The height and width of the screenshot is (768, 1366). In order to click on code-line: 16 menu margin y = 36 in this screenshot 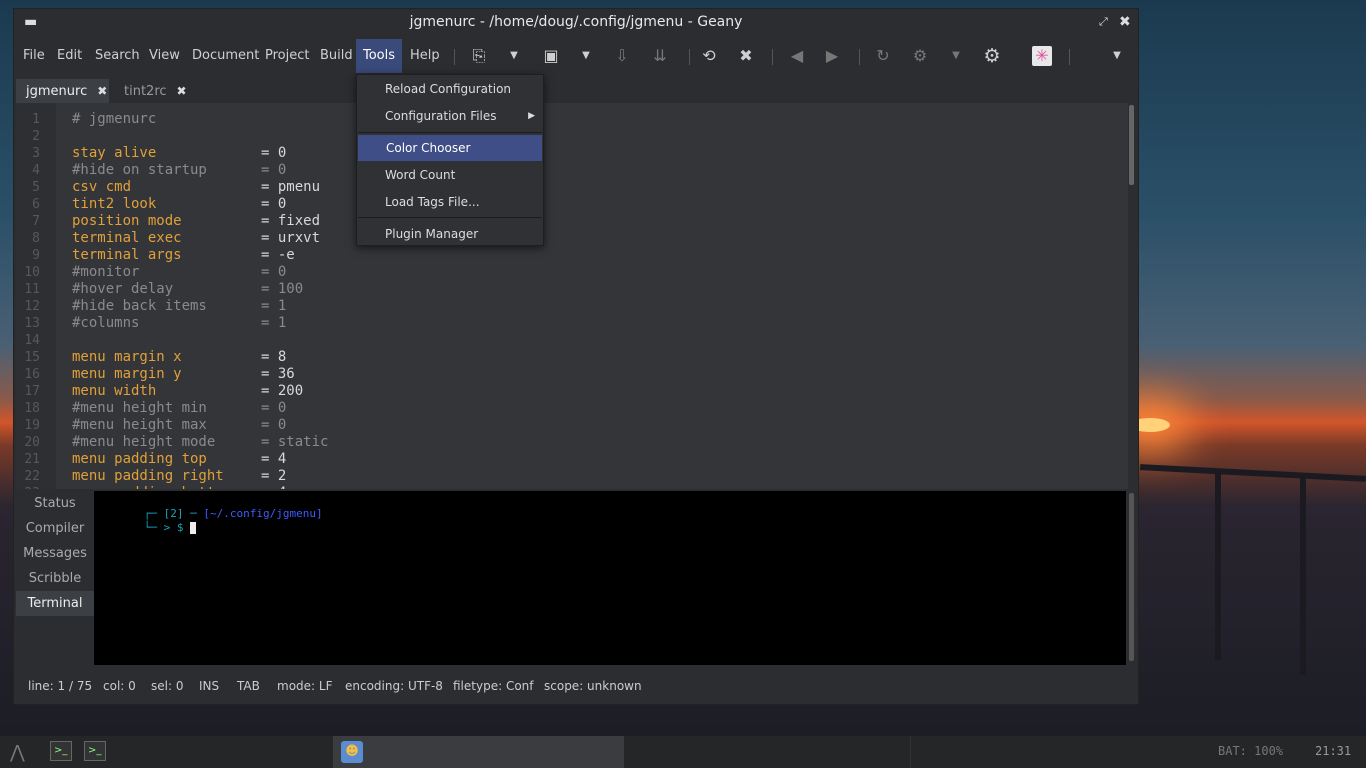, I will do `click(566, 374)`.